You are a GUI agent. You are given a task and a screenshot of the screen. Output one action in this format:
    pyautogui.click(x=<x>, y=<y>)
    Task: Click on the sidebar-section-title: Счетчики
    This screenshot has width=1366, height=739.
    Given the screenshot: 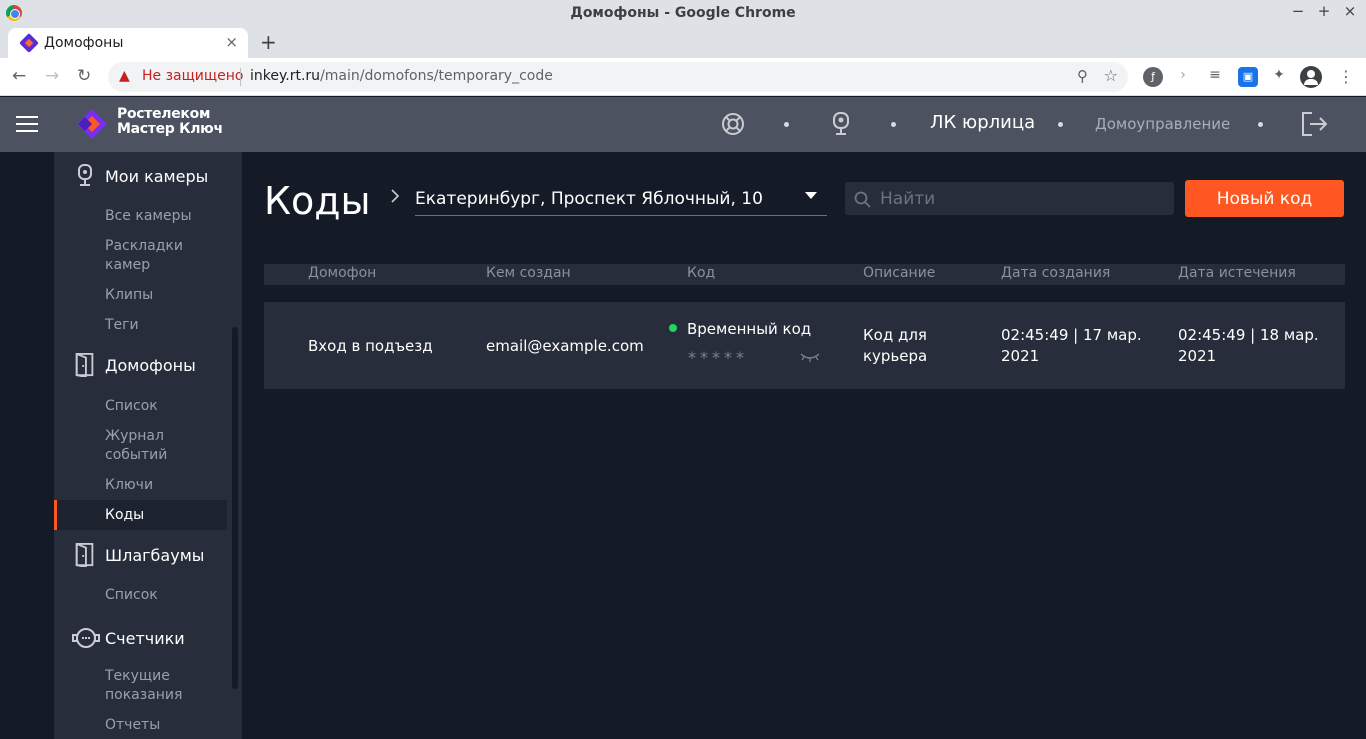 What is the action you would take?
    pyautogui.click(x=145, y=638)
    